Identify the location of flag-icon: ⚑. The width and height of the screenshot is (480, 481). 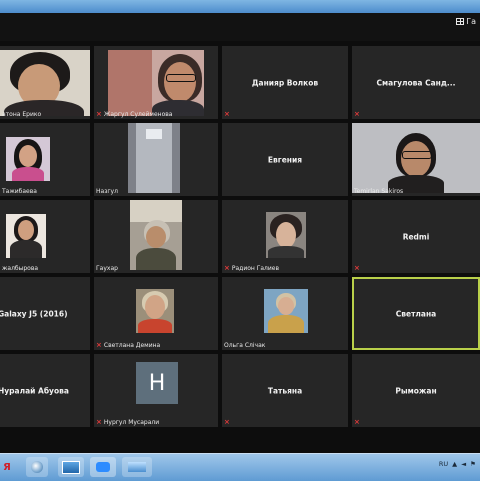
(473, 464).